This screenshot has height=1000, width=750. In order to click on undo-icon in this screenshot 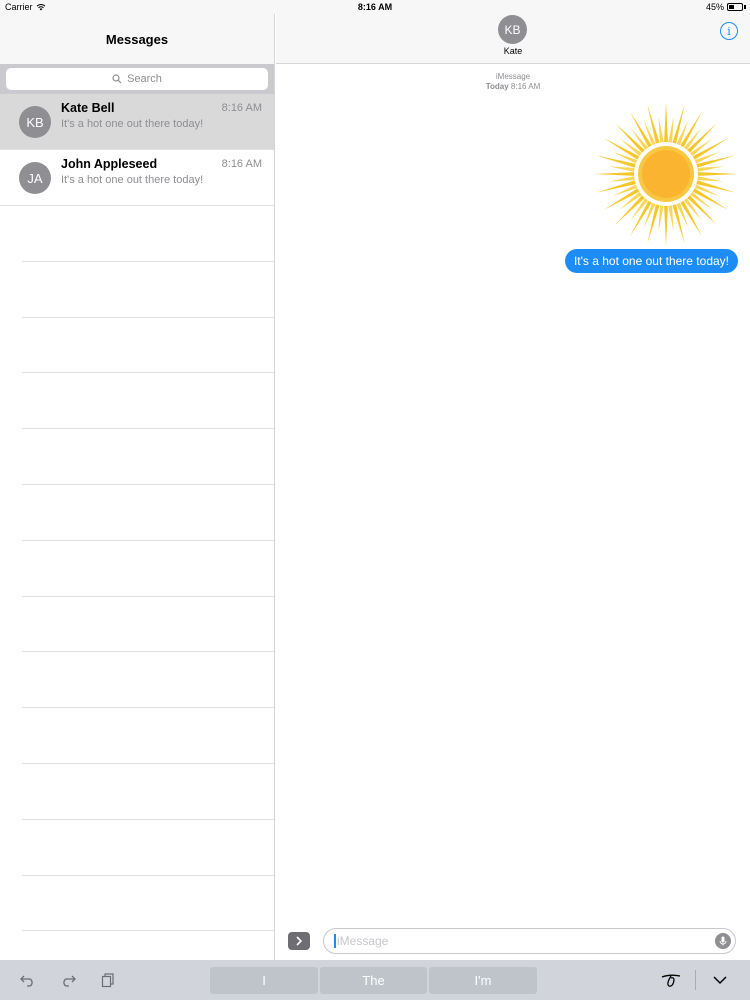, I will do `click(28, 980)`.